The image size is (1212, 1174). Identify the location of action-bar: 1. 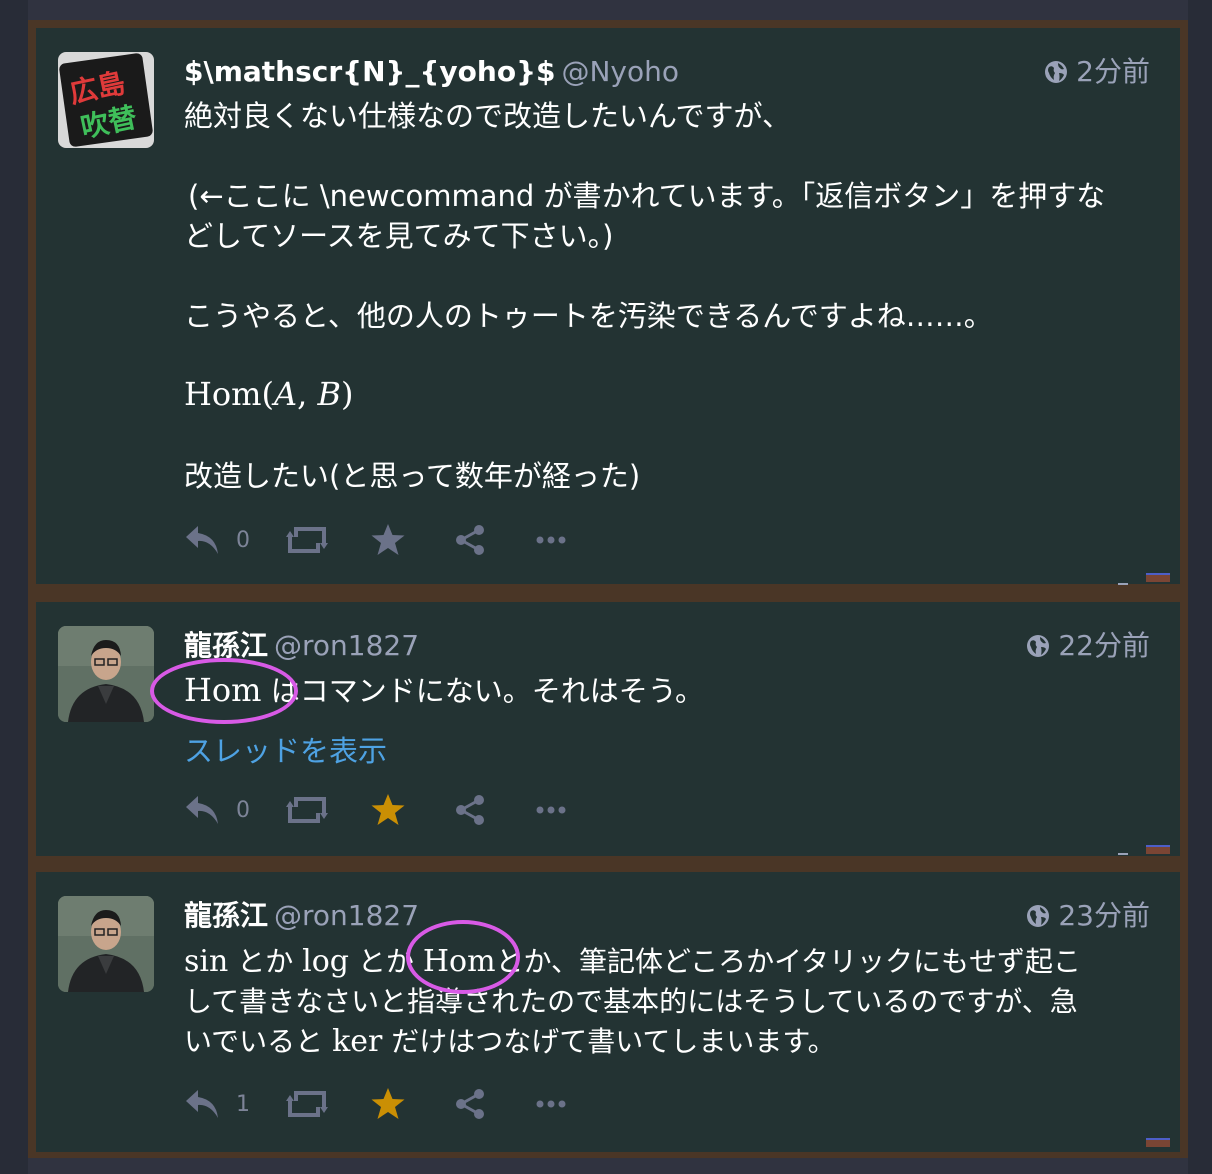
(375, 1104).